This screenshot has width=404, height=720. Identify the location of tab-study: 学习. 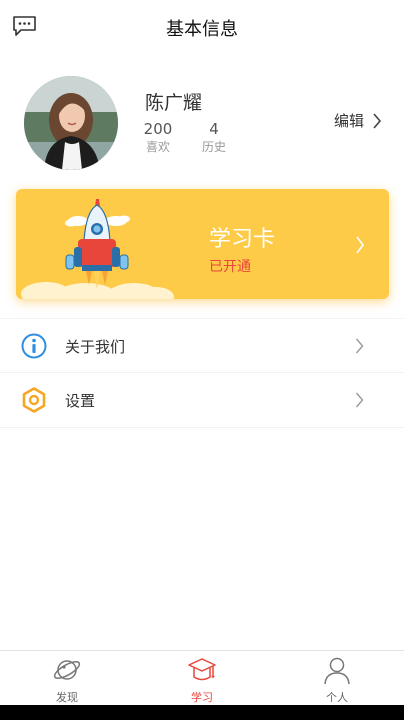
(202, 678).